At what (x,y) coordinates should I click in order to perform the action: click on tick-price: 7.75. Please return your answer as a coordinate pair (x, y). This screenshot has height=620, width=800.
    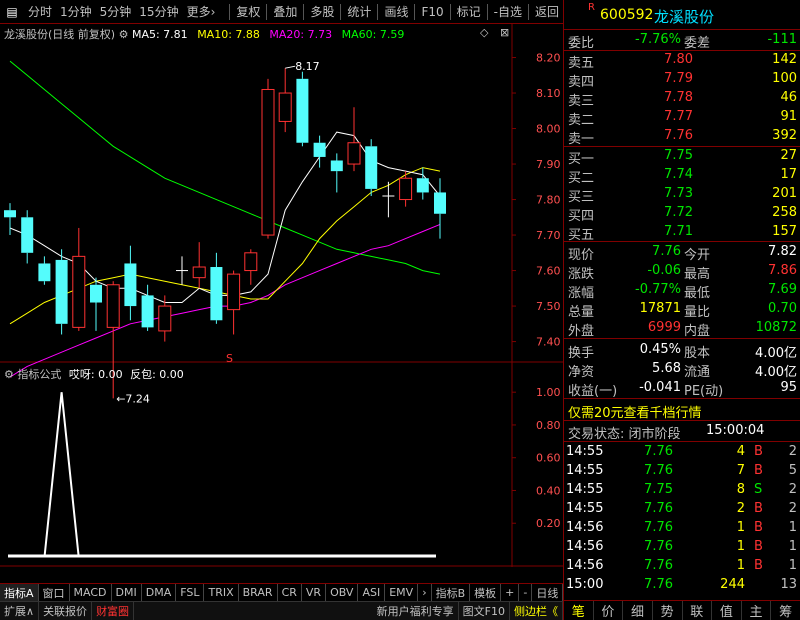
    Looking at the image, I should click on (658, 489).